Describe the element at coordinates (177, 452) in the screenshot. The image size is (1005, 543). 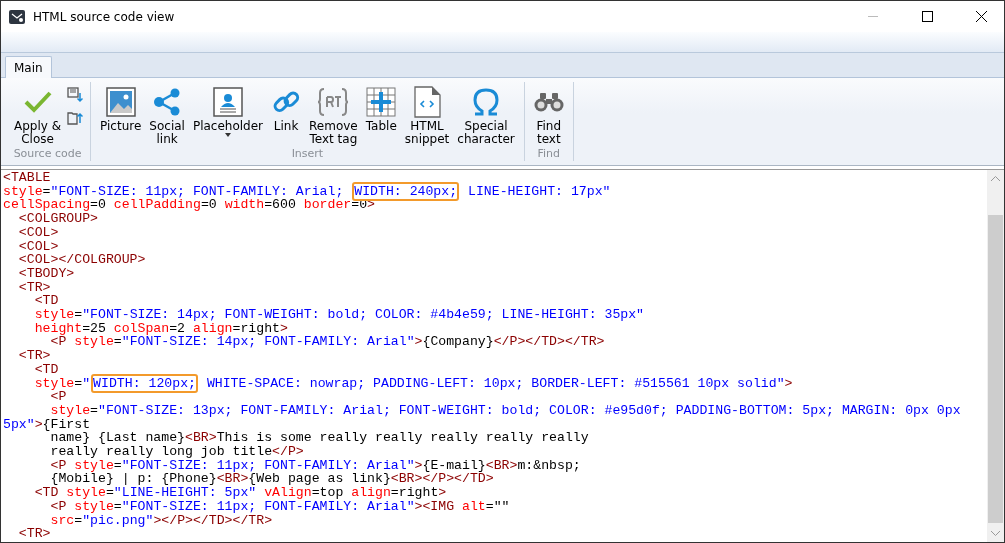
I see `code-line: really really long job title</P>` at that location.